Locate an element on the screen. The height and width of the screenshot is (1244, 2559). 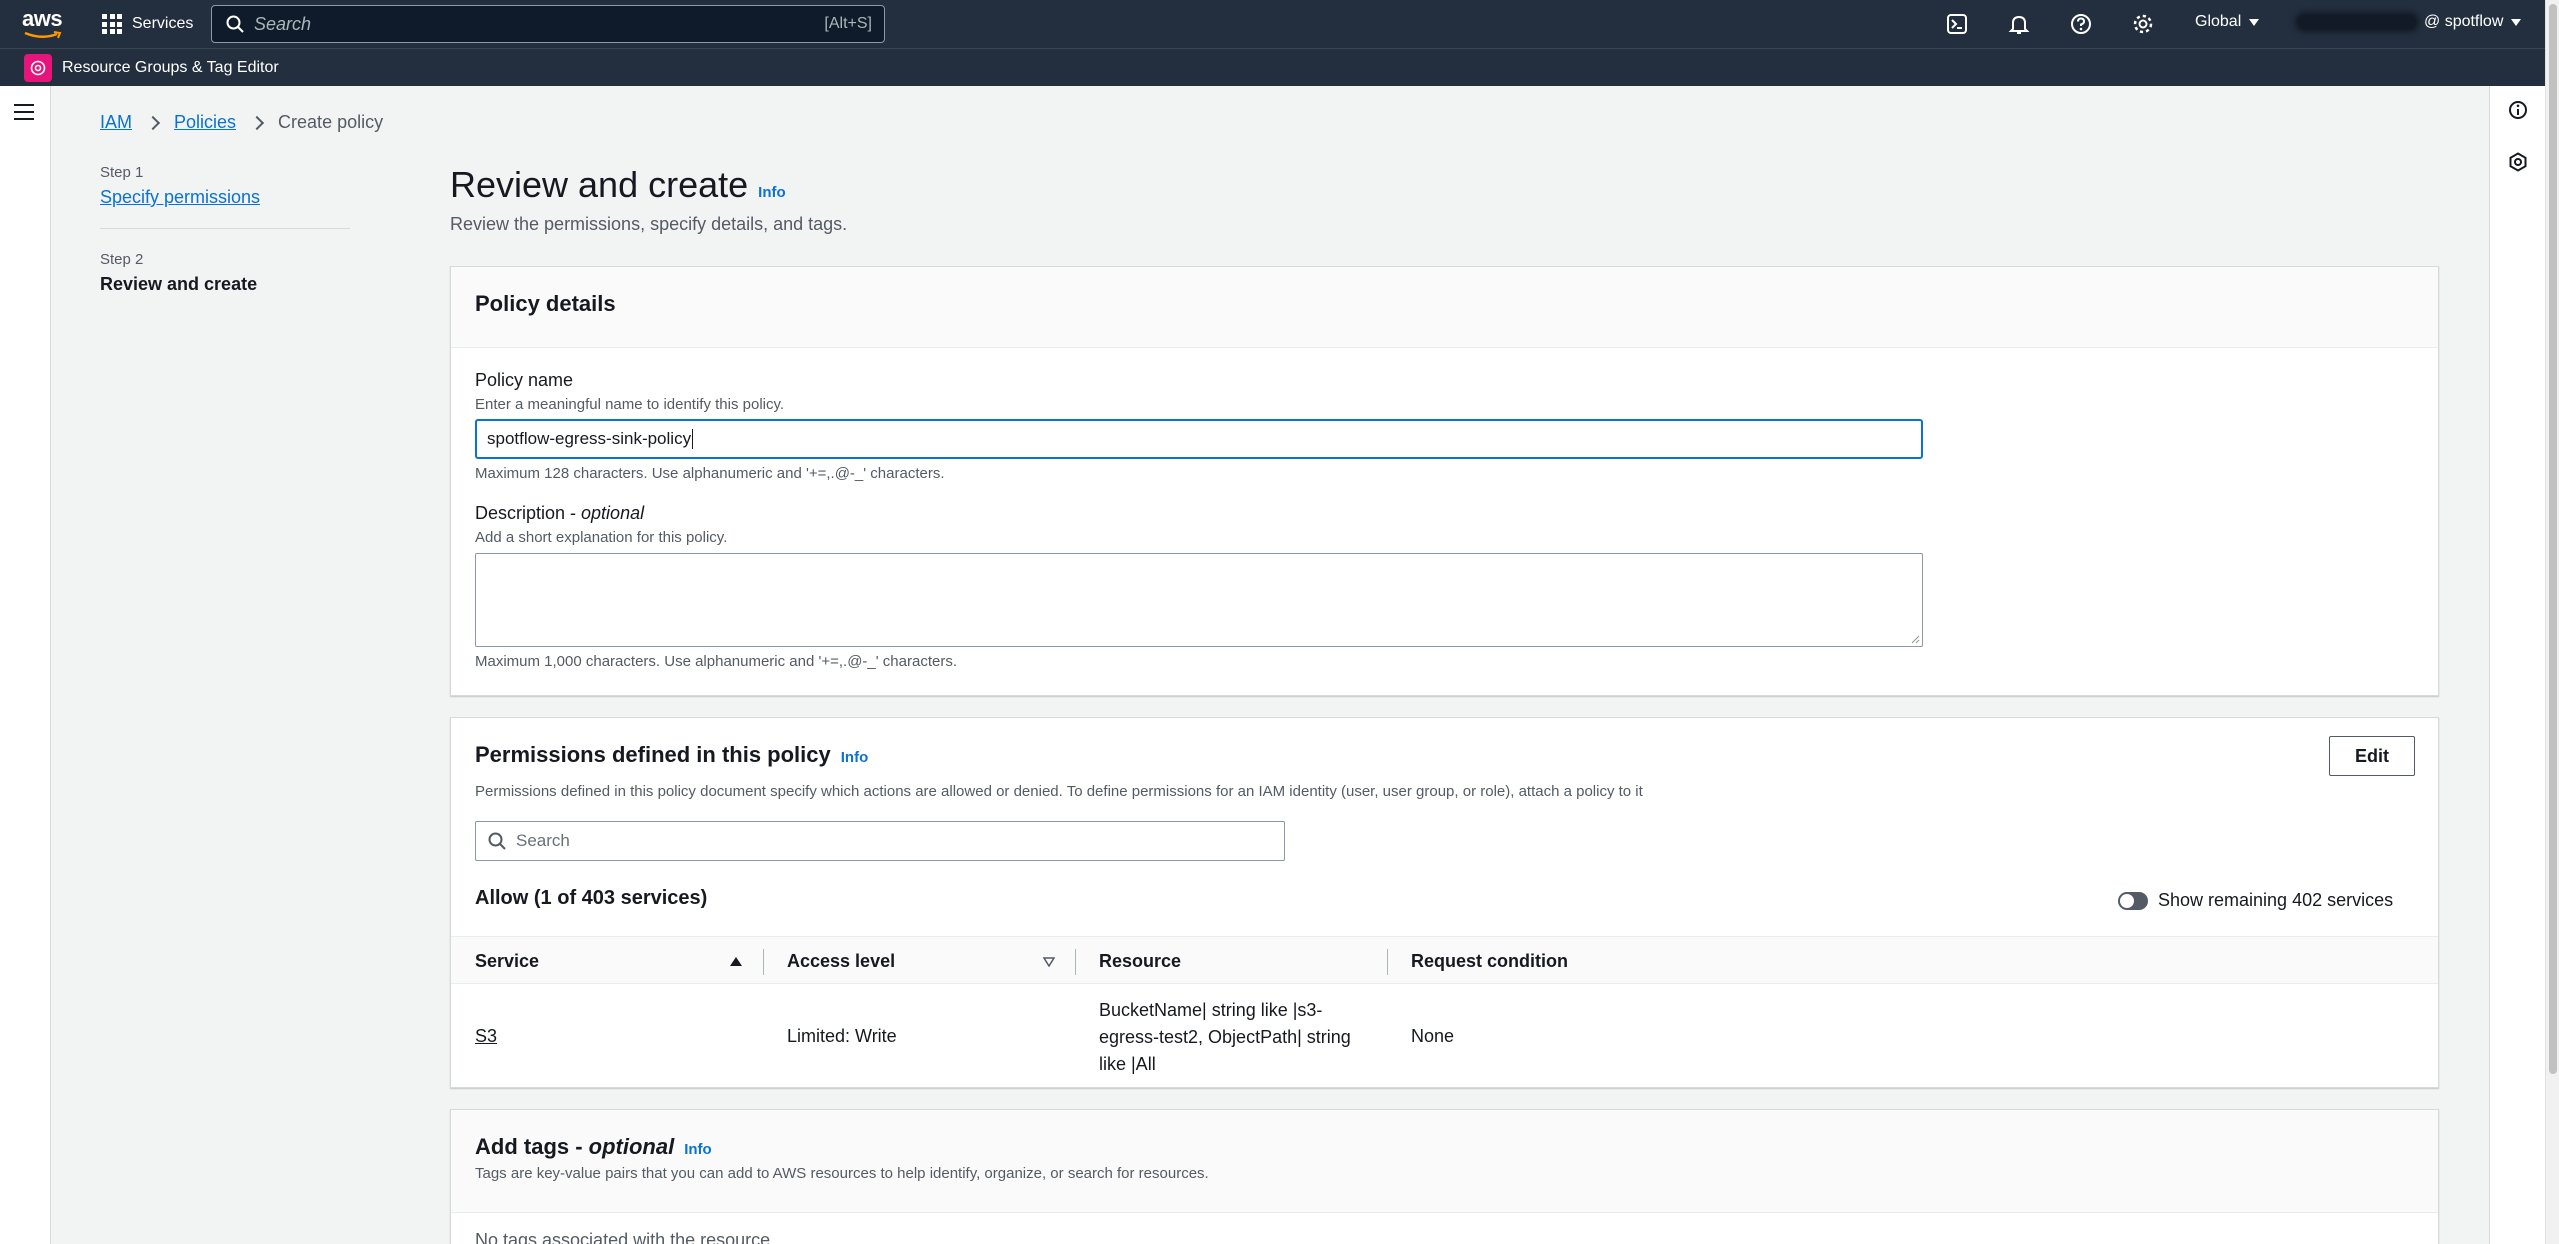
services-label: Services is located at coordinates (163, 23).